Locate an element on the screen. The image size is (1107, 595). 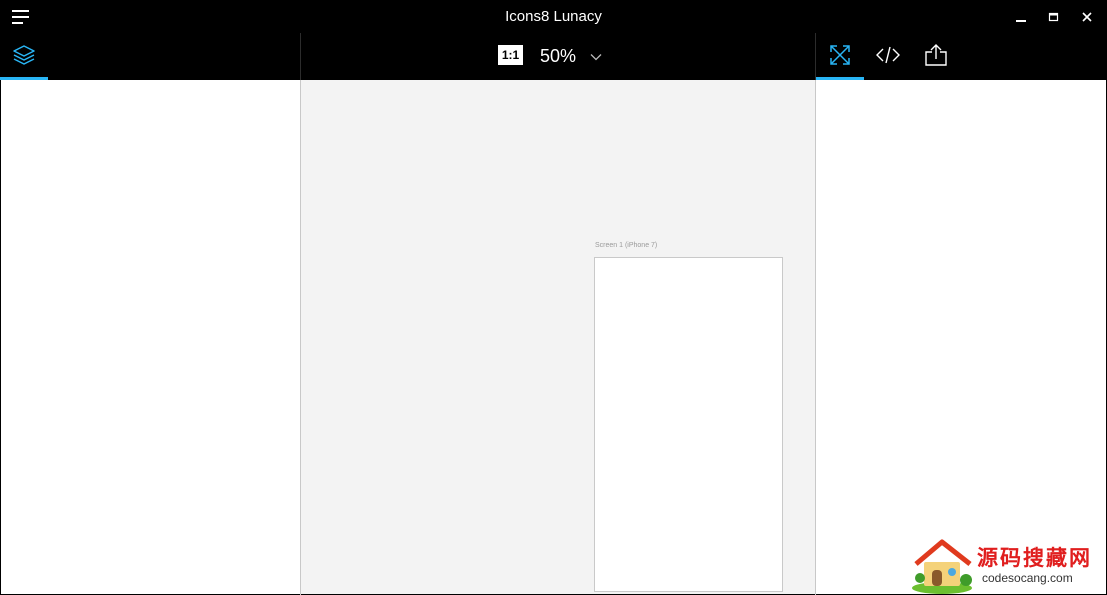
maximize-button is located at coordinates (1054, 16).